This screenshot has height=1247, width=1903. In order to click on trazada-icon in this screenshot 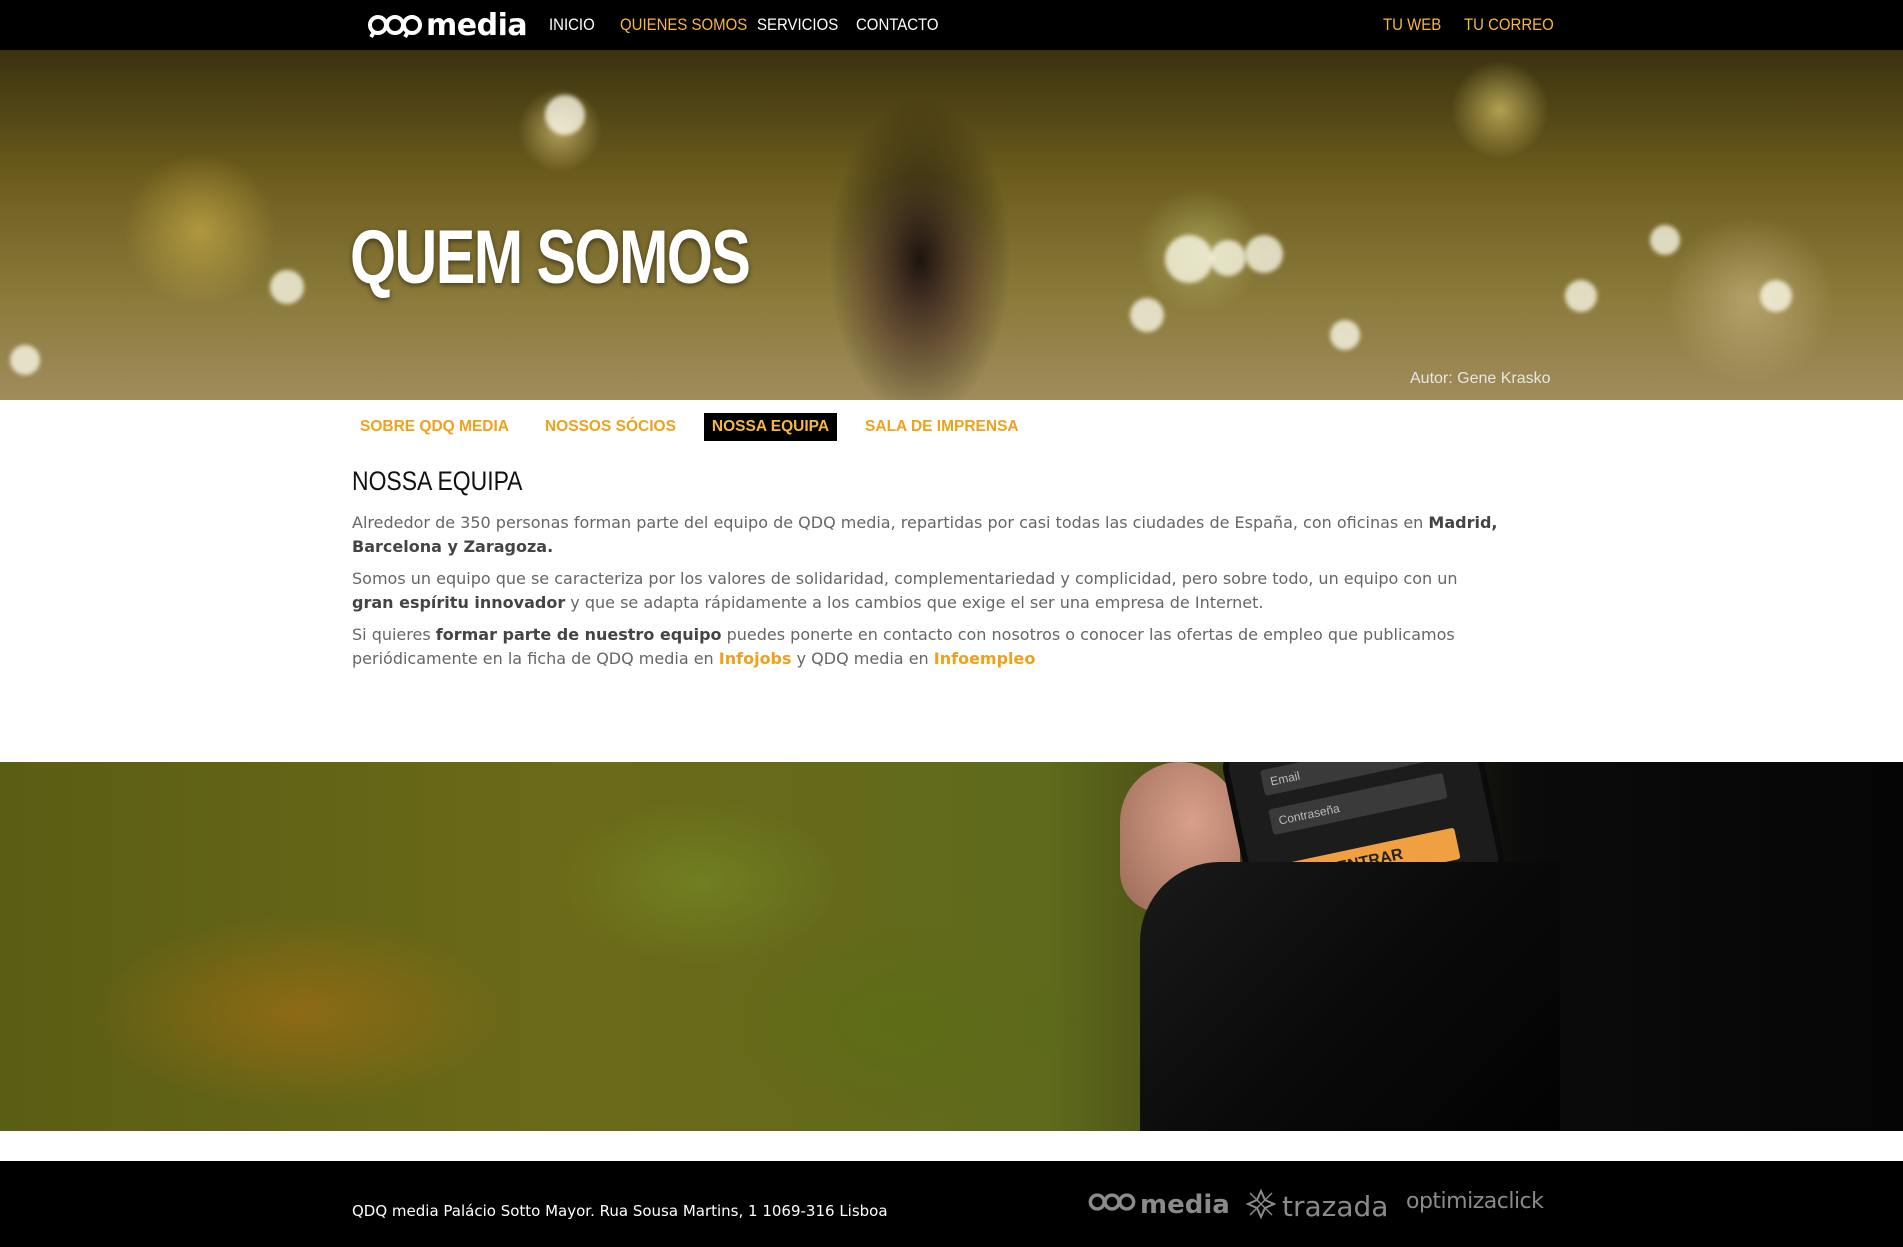, I will do `click(1261, 1206)`.